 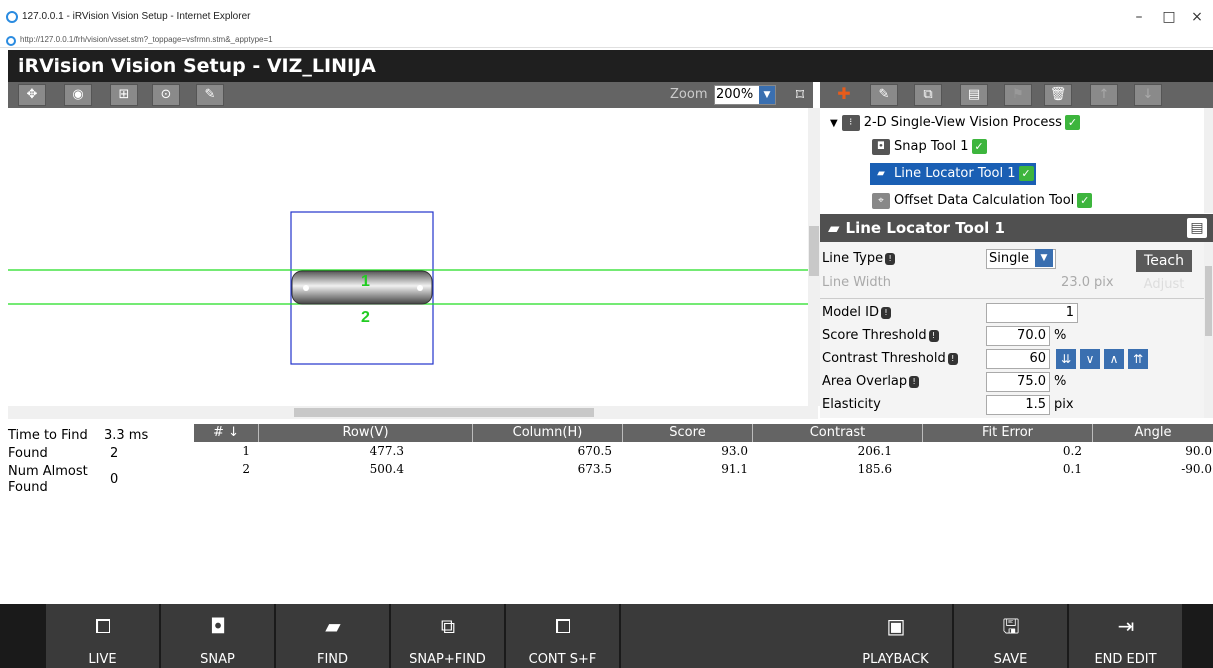 I want to click on part-hole-left, so click(x=306, y=288).